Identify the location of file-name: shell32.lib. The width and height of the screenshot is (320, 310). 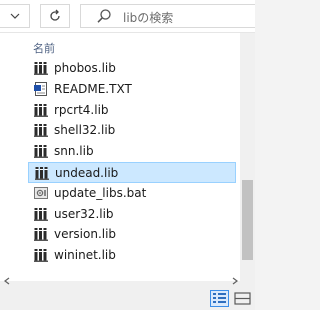
(85, 130).